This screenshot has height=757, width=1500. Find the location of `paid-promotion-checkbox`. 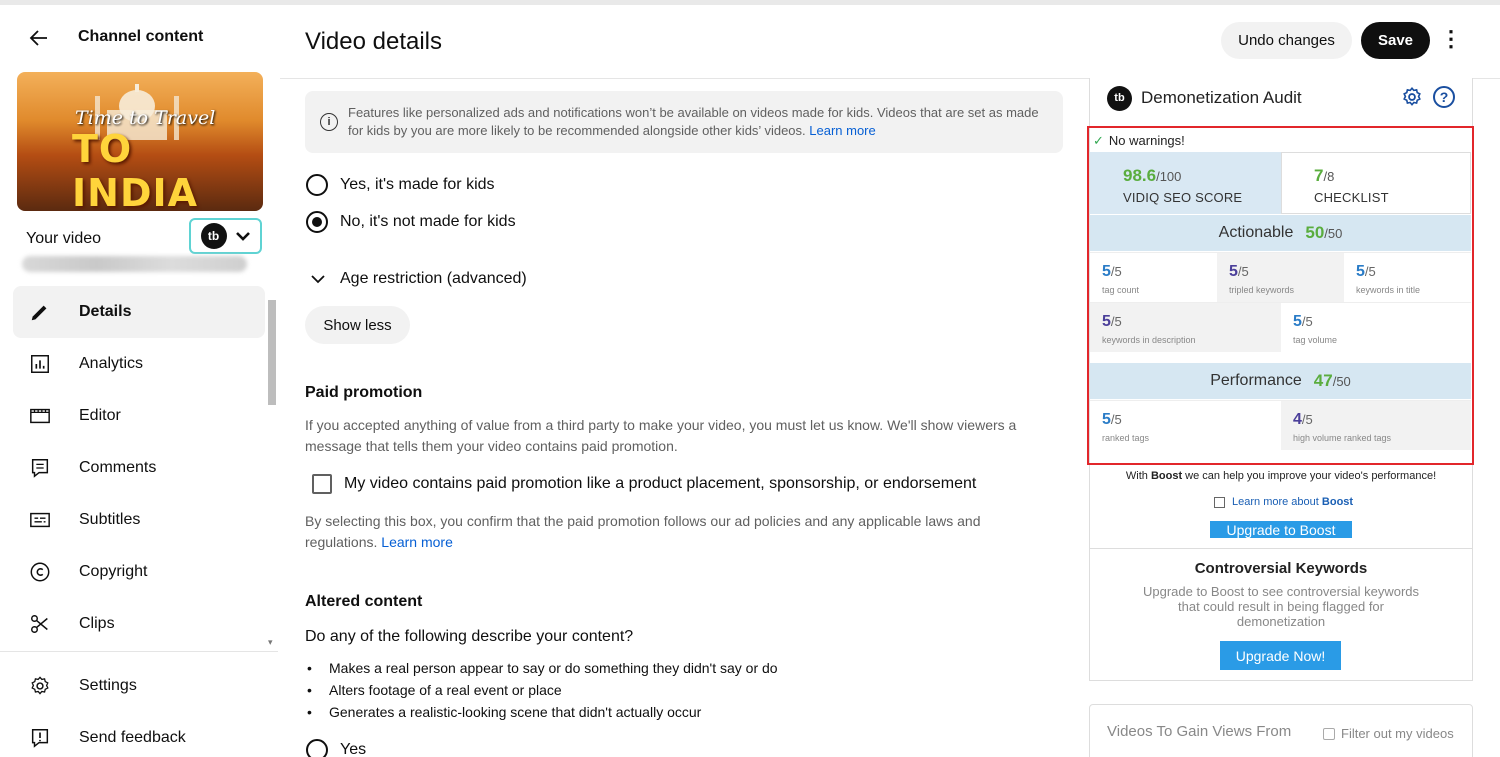

paid-promotion-checkbox is located at coordinates (322, 484).